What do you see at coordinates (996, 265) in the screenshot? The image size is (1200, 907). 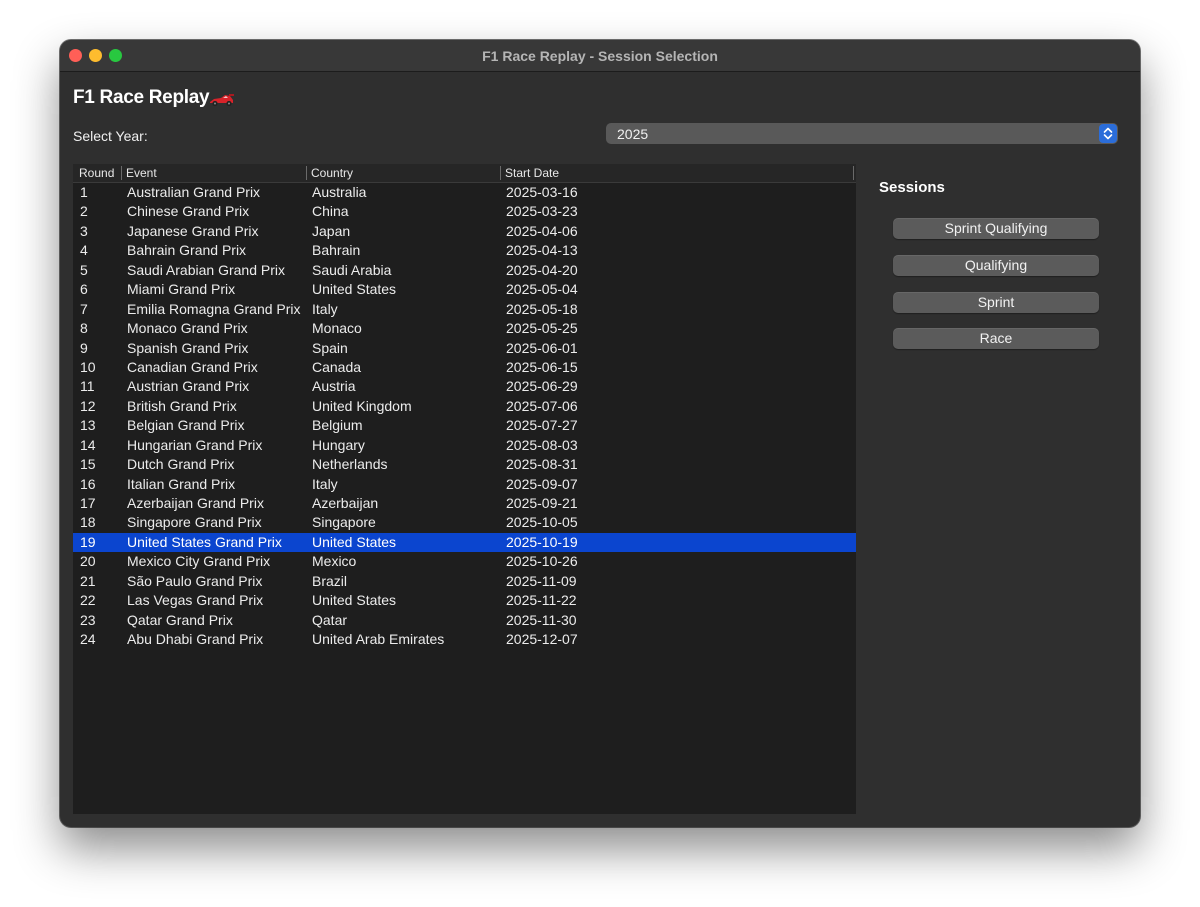 I see `qualifying-button: Qualifying` at bounding box center [996, 265].